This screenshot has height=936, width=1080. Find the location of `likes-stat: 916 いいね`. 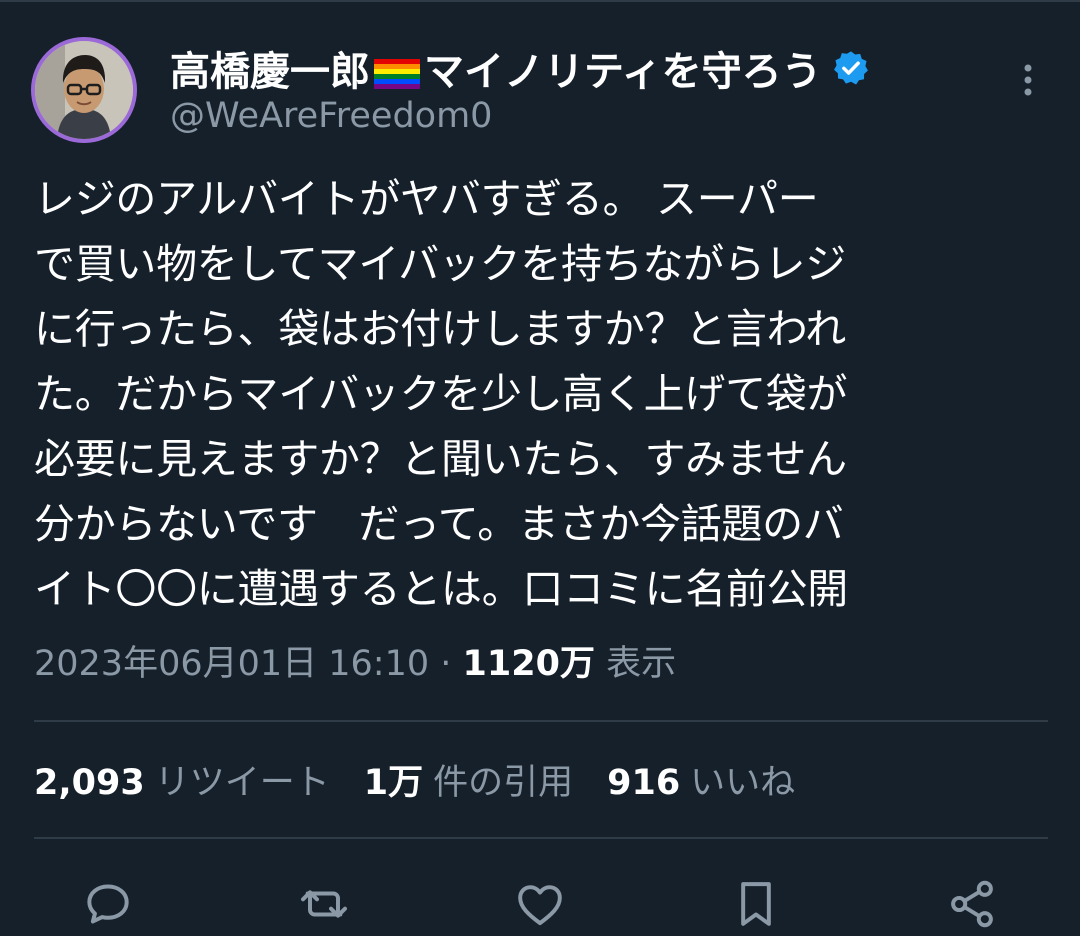

likes-stat: 916 いいね is located at coordinates (701, 783).